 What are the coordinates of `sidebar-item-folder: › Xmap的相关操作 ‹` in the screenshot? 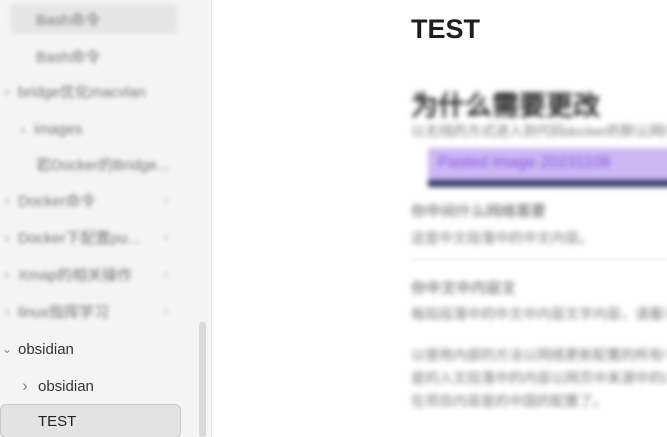 It's located at (84, 274).